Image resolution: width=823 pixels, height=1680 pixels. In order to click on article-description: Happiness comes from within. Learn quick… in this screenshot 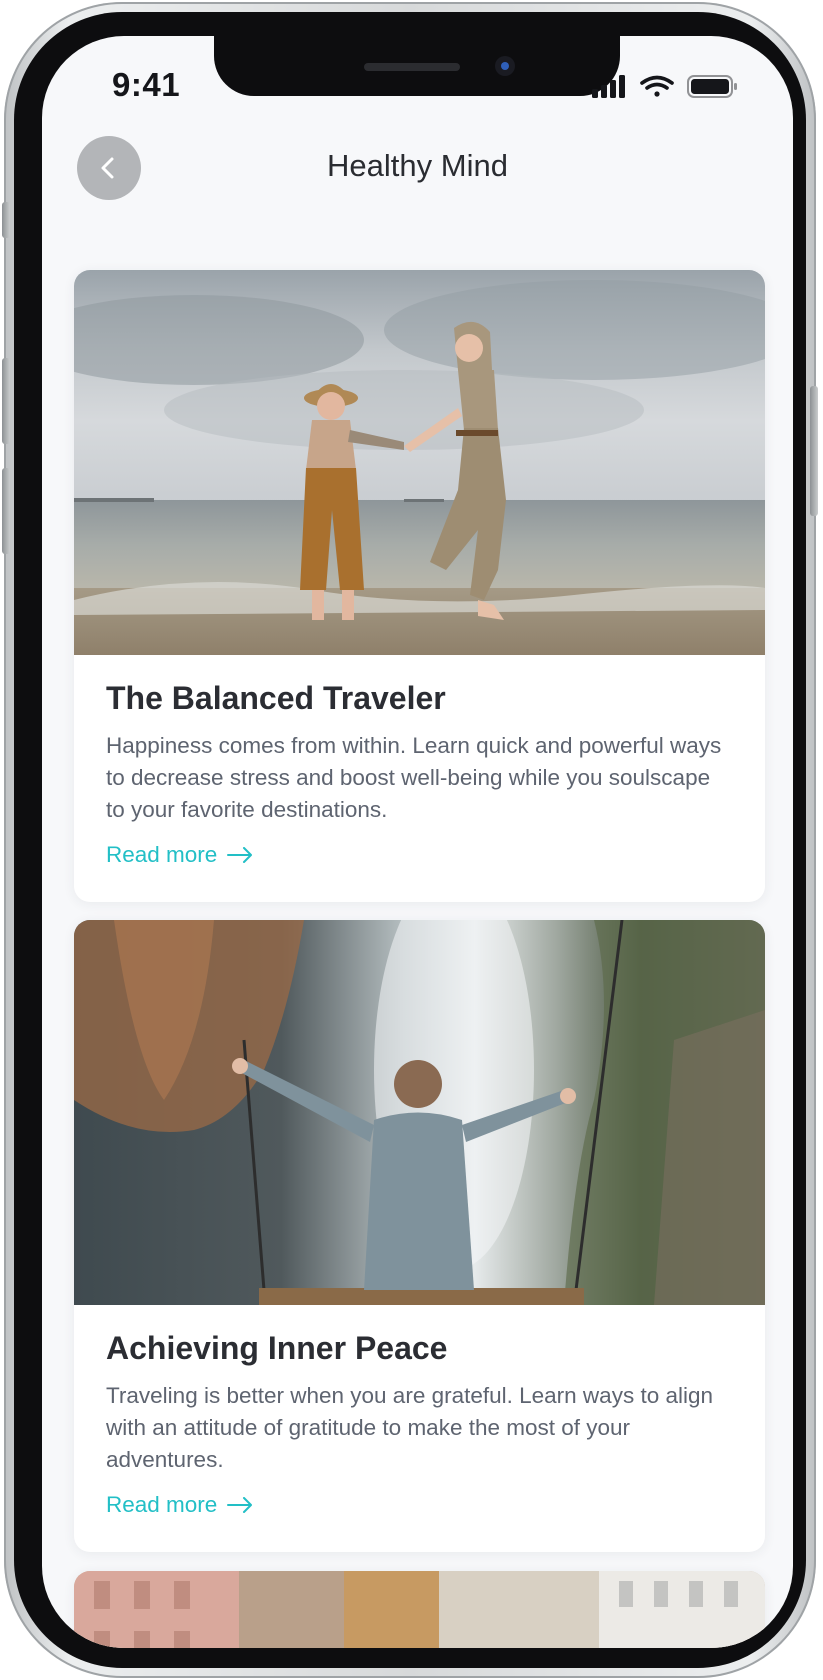, I will do `click(414, 778)`.